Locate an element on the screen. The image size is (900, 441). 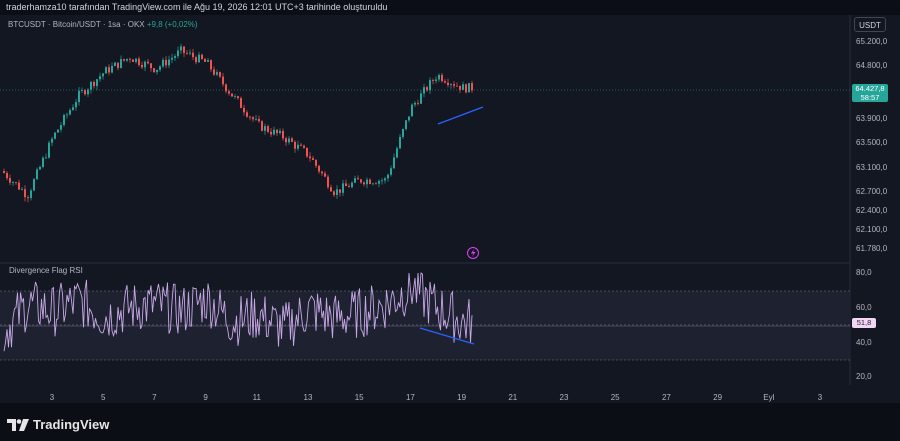
price-tick-label: 62.100,0 is located at coordinates (872, 229).